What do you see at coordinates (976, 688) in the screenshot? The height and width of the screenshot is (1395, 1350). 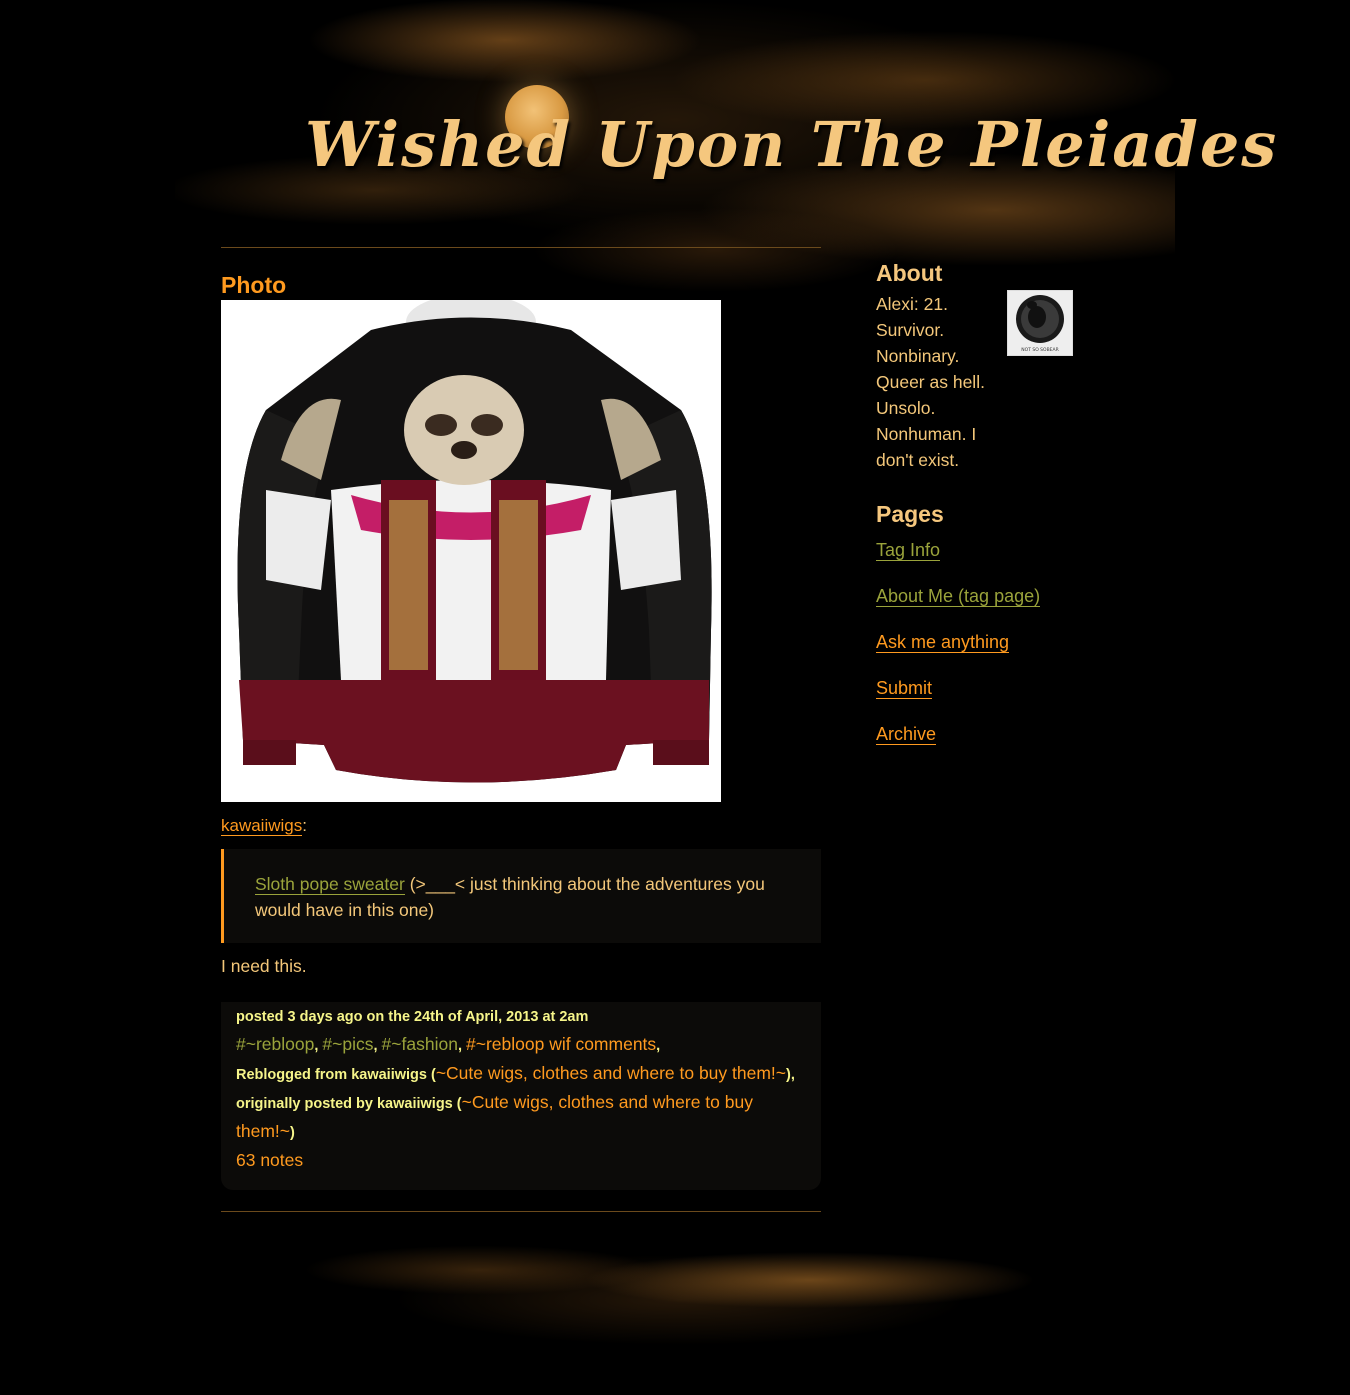 I see `page-item: Submit` at bounding box center [976, 688].